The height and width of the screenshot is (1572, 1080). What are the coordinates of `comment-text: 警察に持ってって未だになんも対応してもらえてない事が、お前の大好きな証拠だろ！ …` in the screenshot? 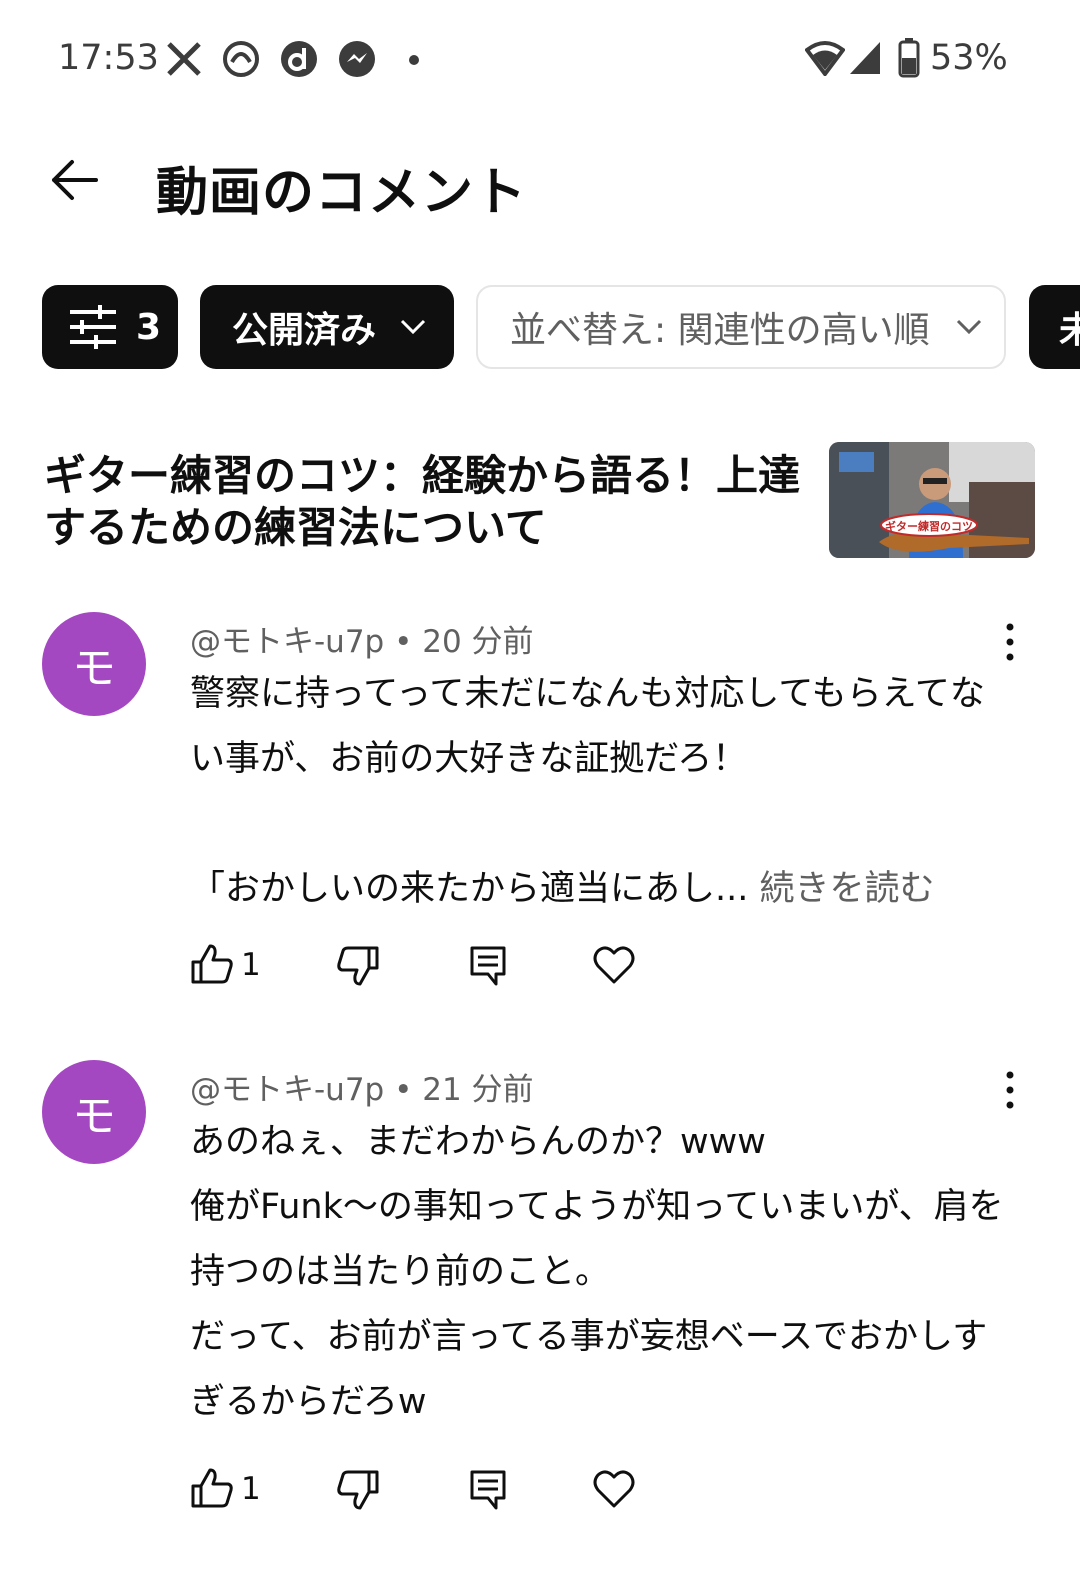 It's located at (600, 792).